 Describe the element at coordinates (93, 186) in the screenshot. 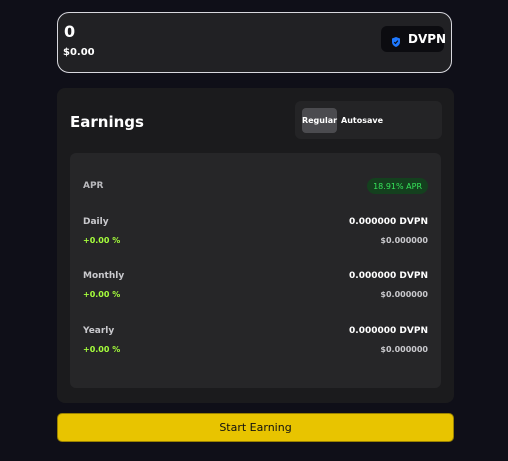

I see `apr-label: APR` at that location.